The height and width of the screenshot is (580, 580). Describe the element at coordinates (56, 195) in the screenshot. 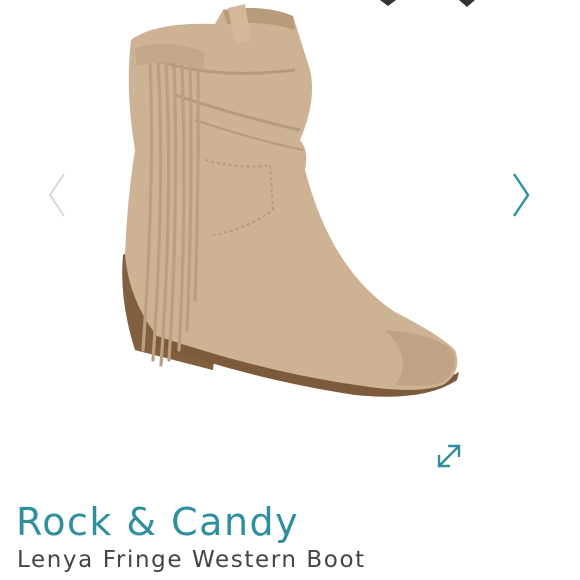

I see `chevron-left-icon` at that location.